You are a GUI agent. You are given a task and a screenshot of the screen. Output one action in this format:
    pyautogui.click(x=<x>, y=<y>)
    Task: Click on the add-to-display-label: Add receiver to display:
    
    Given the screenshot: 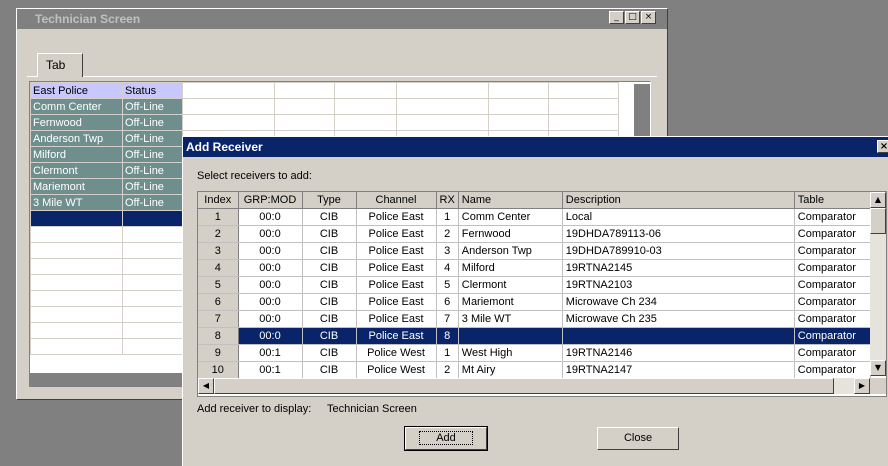 What is the action you would take?
    pyautogui.click(x=254, y=409)
    